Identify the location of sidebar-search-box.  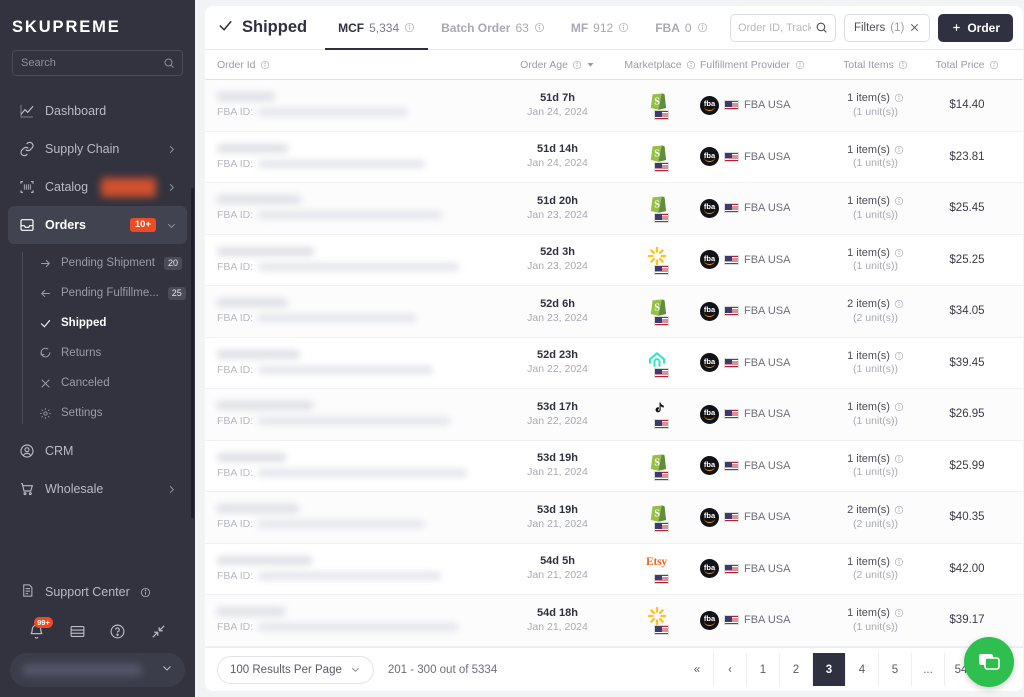
(97, 63).